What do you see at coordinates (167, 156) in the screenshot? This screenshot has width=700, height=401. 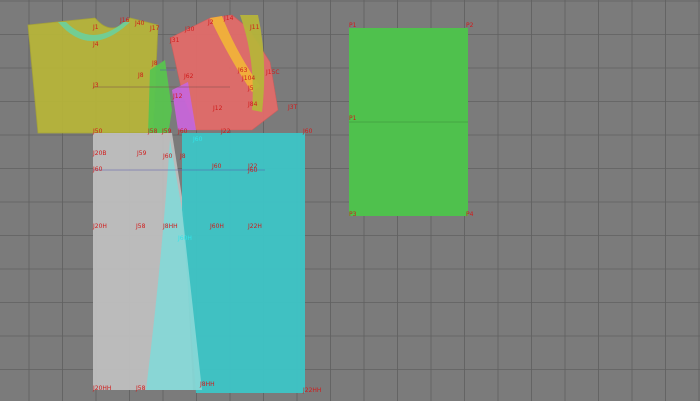 I see `label-j60c: J60` at bounding box center [167, 156].